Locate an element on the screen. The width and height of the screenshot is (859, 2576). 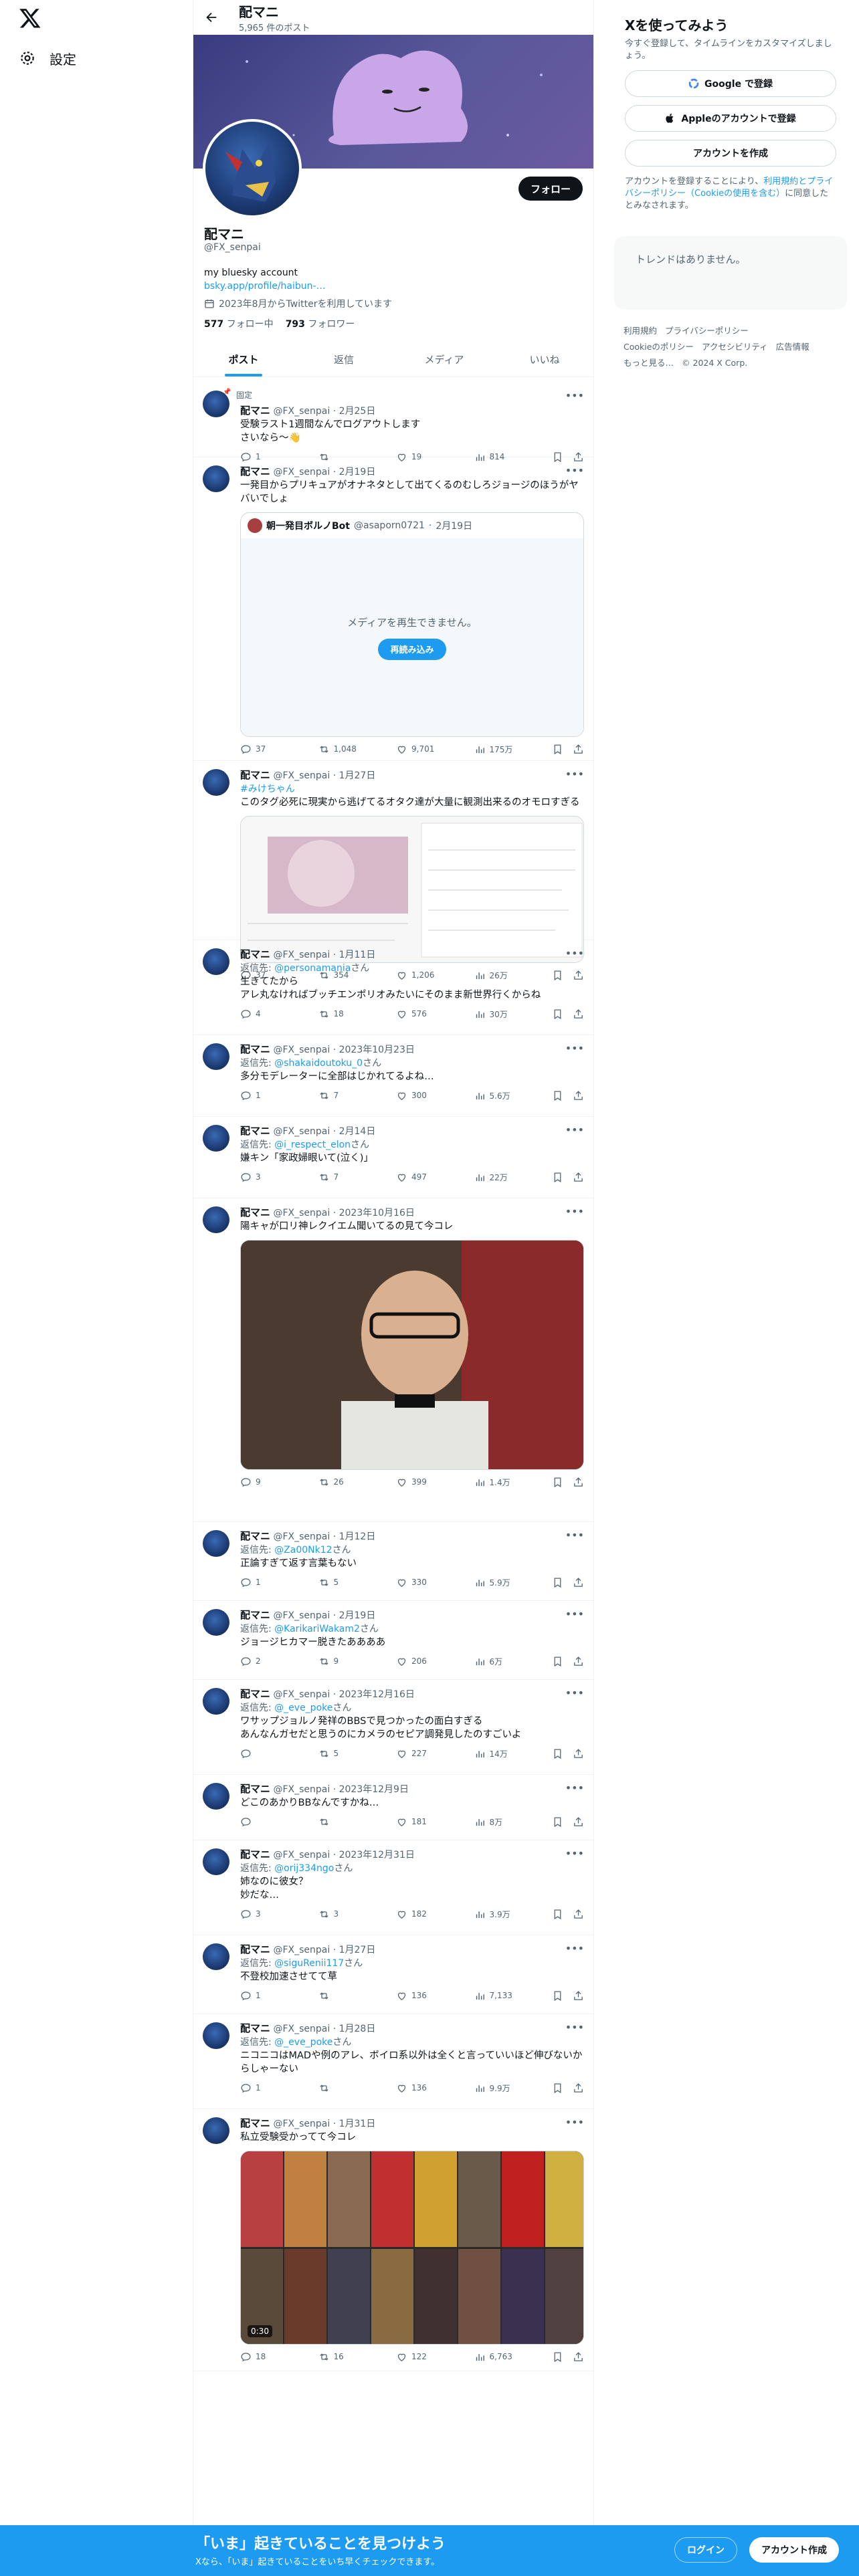
nav-settings: 設定 is located at coordinates (48, 59).